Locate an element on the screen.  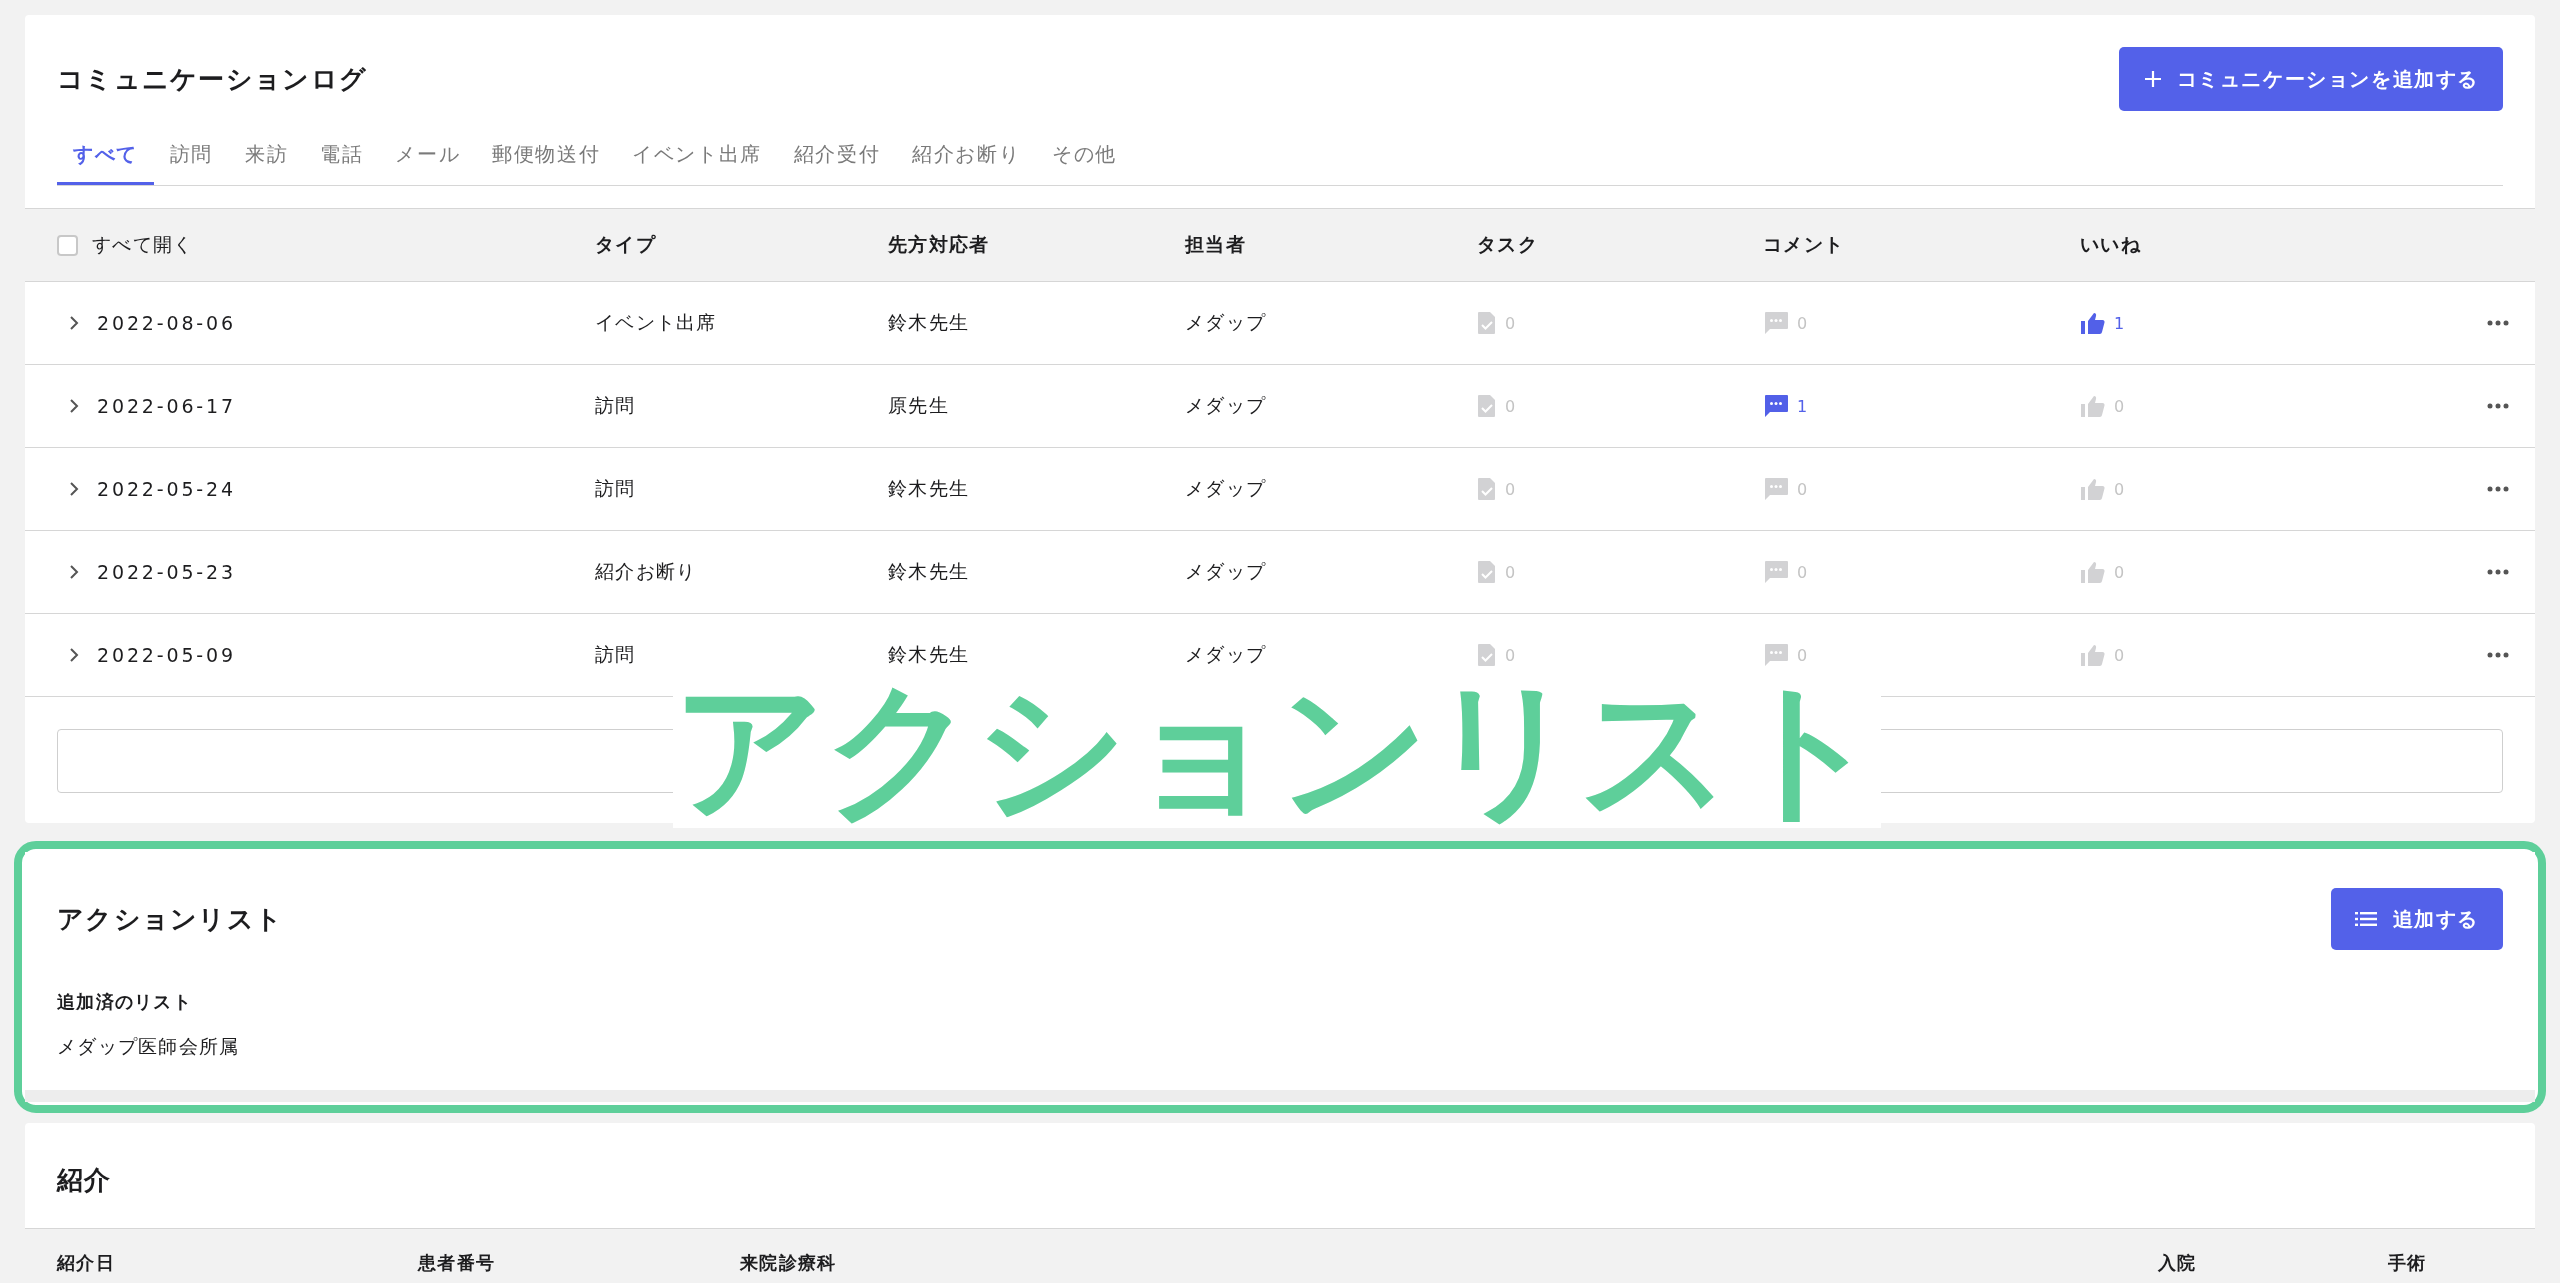
comment-count: 1 is located at coordinates (1803, 406).